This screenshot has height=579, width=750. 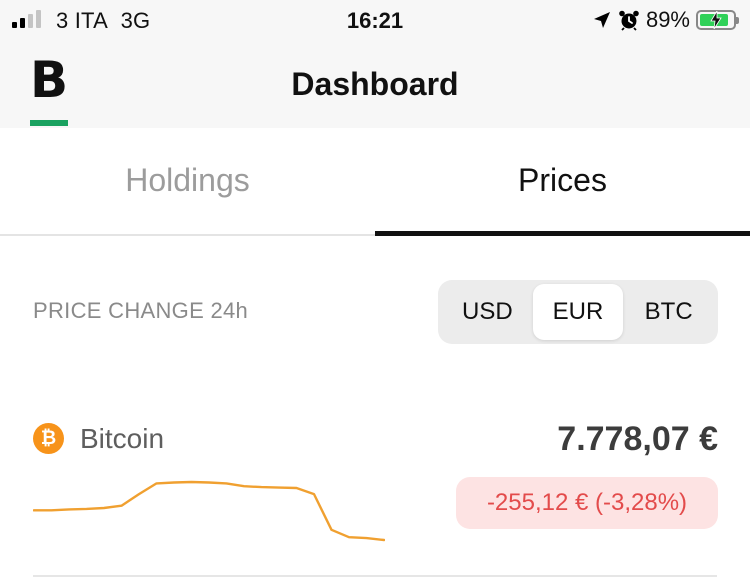 What do you see at coordinates (48, 438) in the screenshot?
I see `bitcoin-icon: ₿` at bounding box center [48, 438].